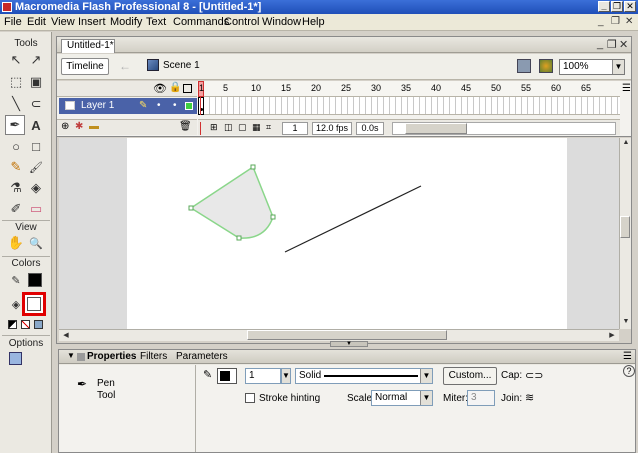 Image resolution: width=638 pixels, height=453 pixels. What do you see at coordinates (600, 44) in the screenshot?
I see `panel-minimize-icon: _` at bounding box center [600, 44].